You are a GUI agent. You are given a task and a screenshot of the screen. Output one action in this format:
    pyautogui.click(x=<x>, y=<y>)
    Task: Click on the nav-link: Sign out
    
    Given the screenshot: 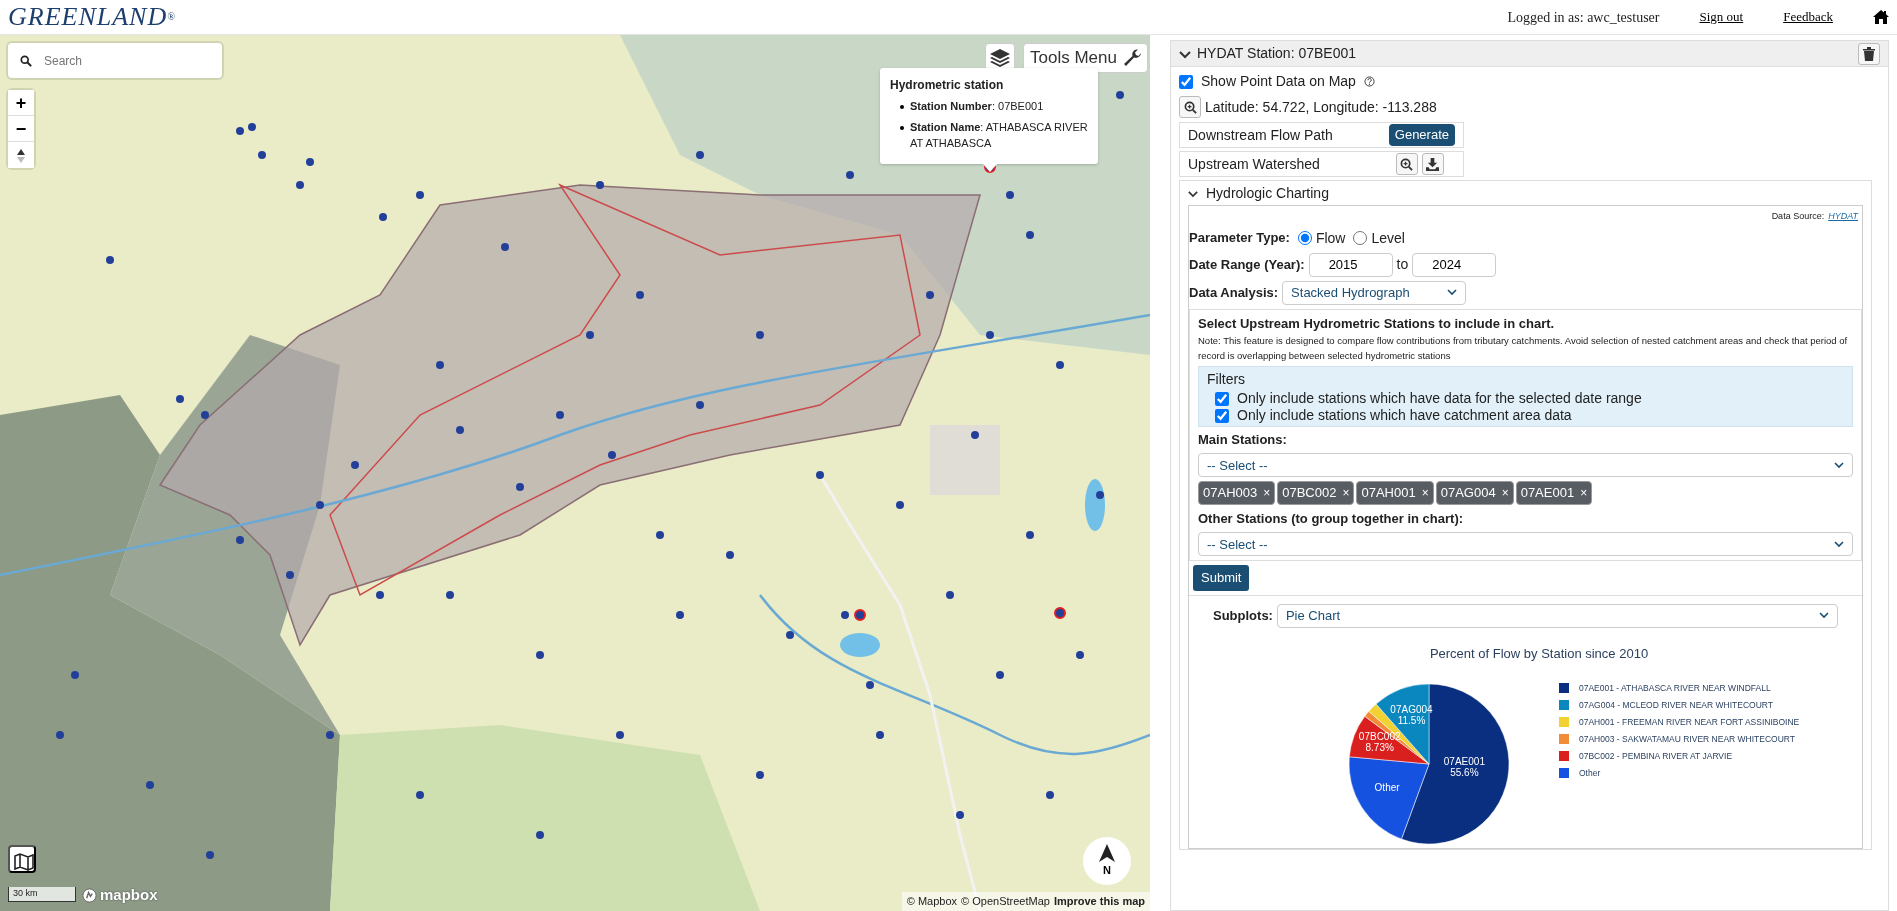 What is the action you would take?
    pyautogui.click(x=1721, y=17)
    